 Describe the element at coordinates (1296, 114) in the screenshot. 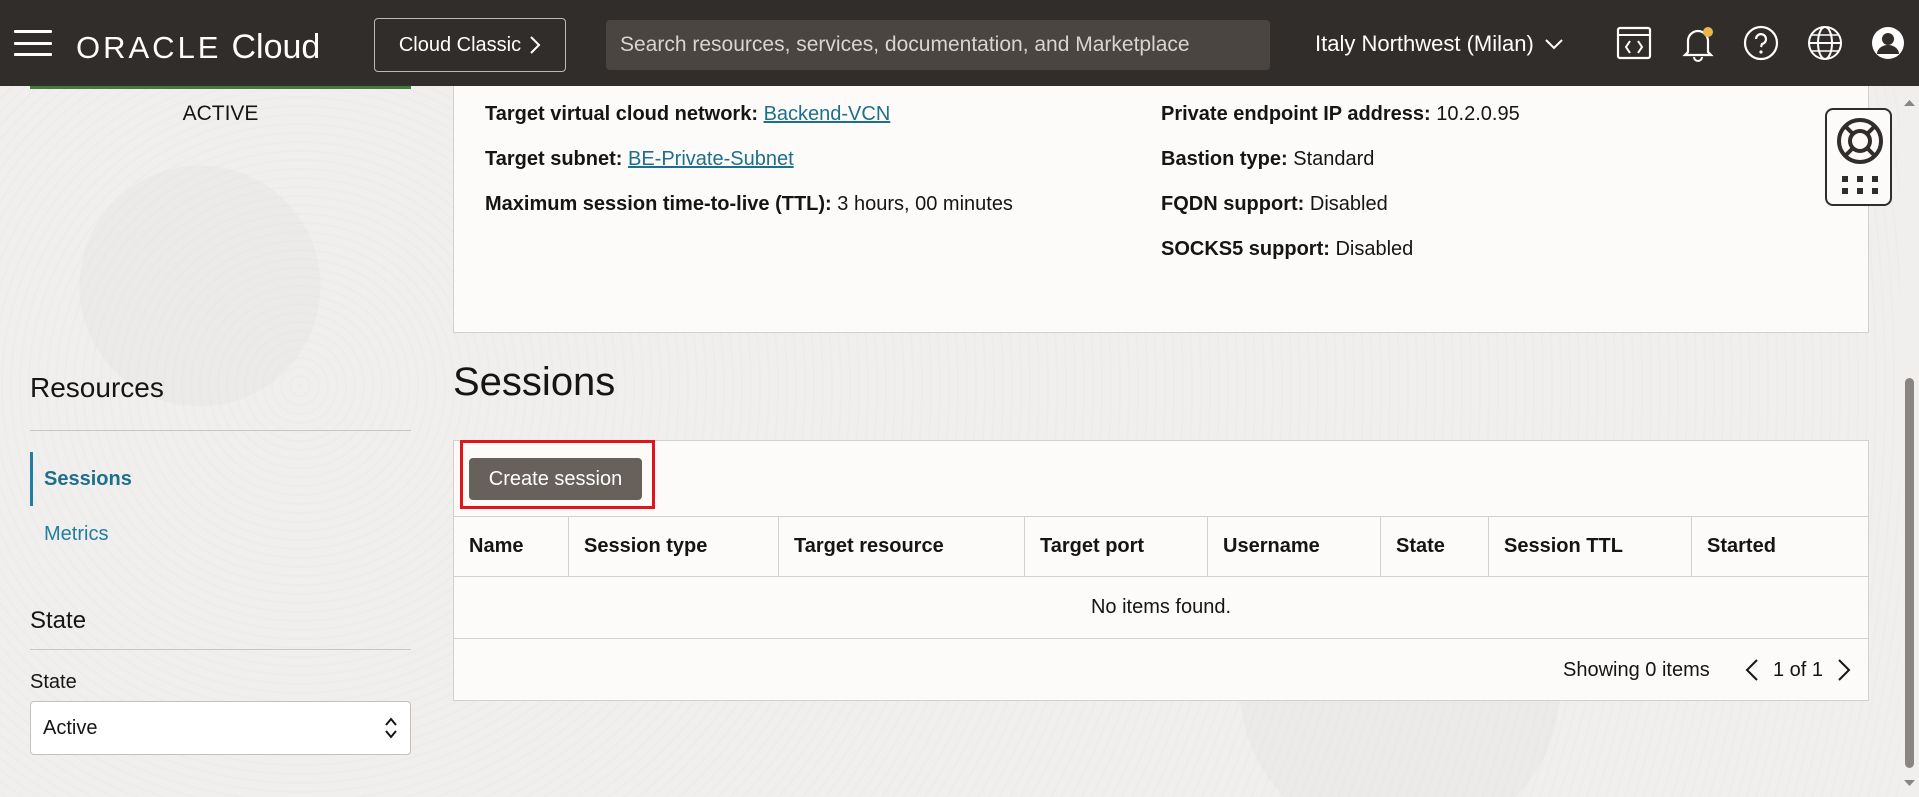

I see `private-ip-label: Private endpoint IP address:` at that location.